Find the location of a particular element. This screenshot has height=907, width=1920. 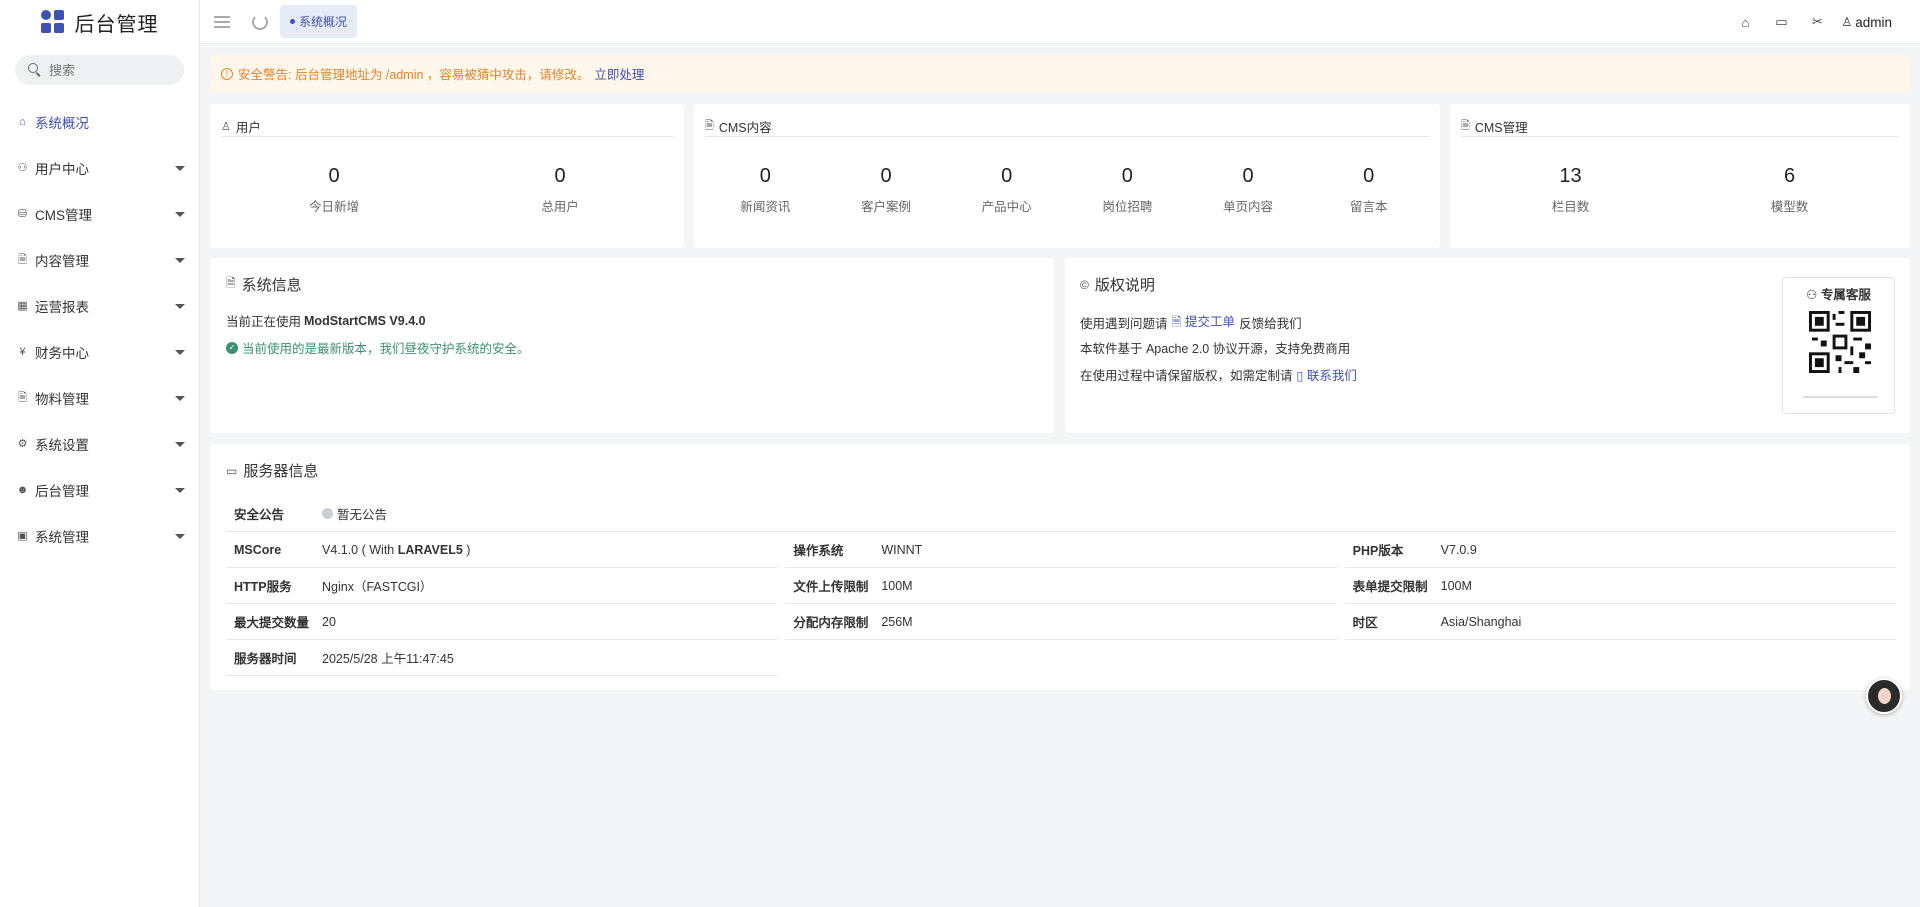

sidebar-item-materials: 🗎 物料管理 is located at coordinates (99, 398).